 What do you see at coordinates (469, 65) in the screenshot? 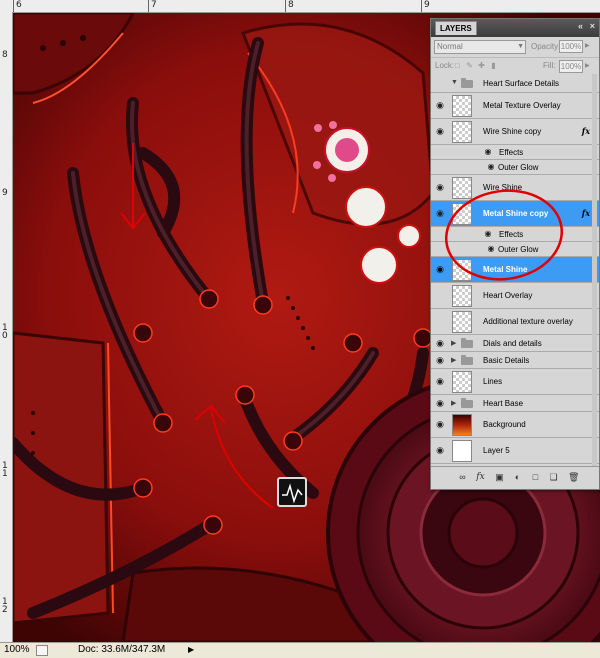
I see `lock-pixels-icon: ✎` at bounding box center [469, 65].